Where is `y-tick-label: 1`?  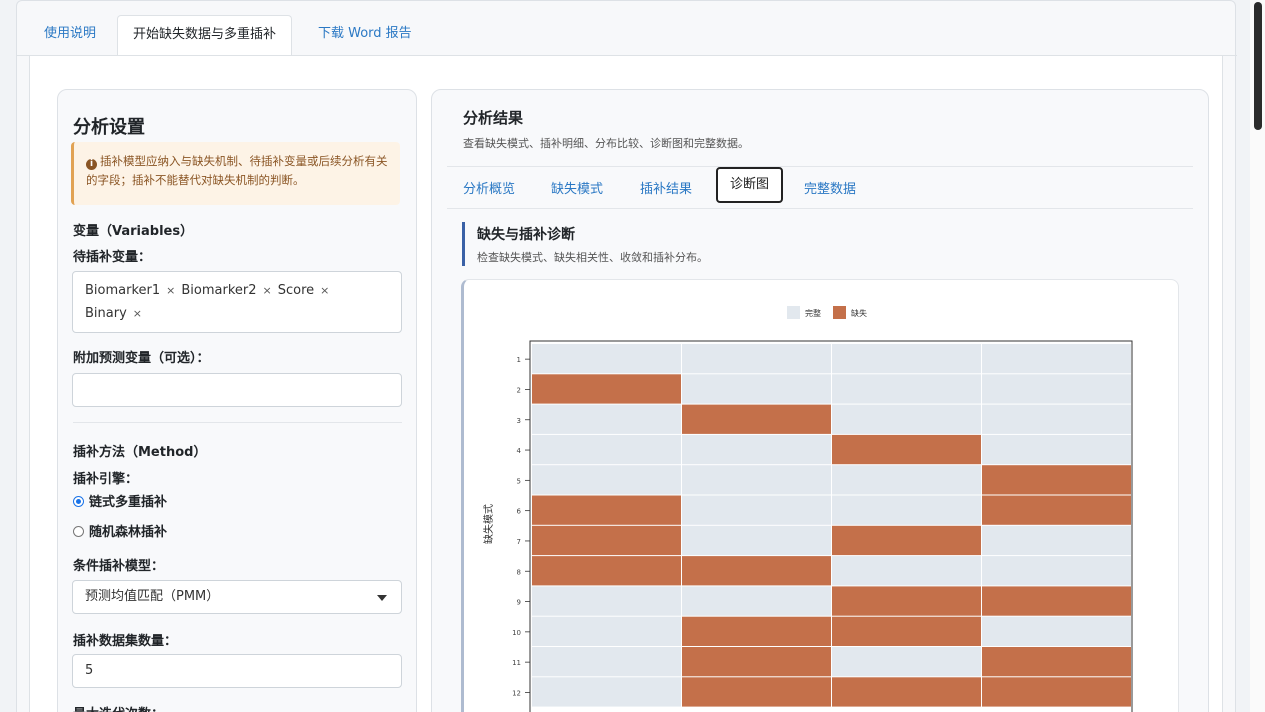
y-tick-label: 1 is located at coordinates (519, 360).